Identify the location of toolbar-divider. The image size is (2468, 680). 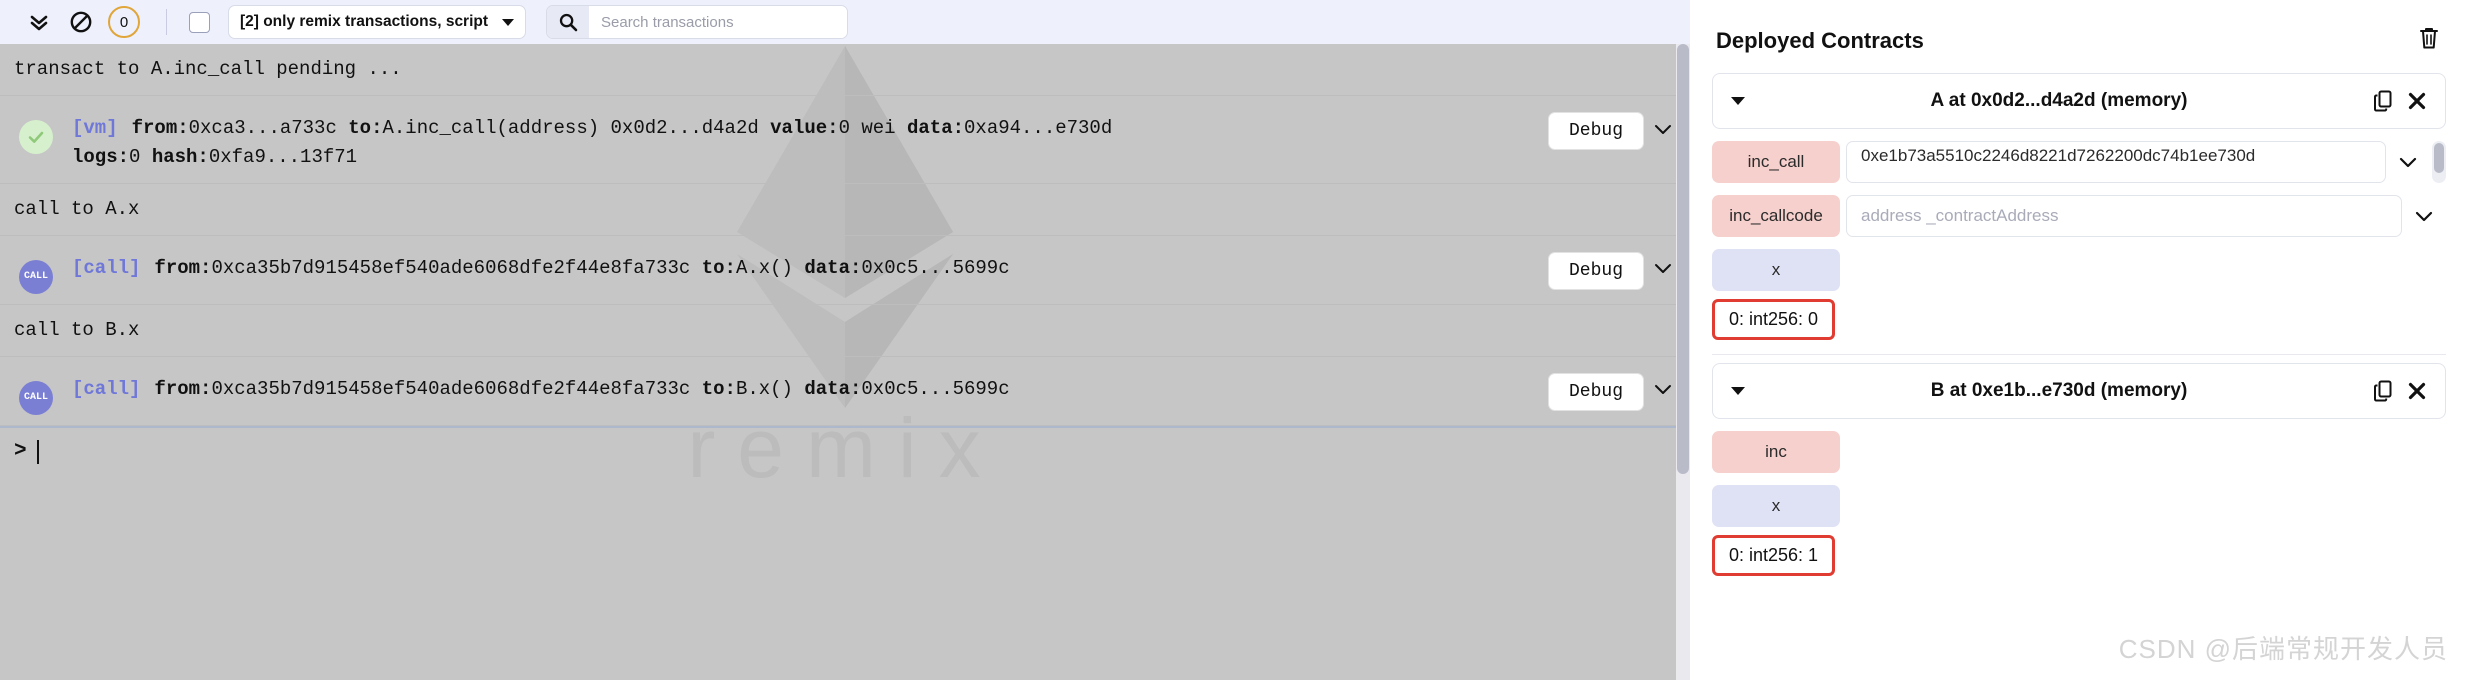
(166, 22).